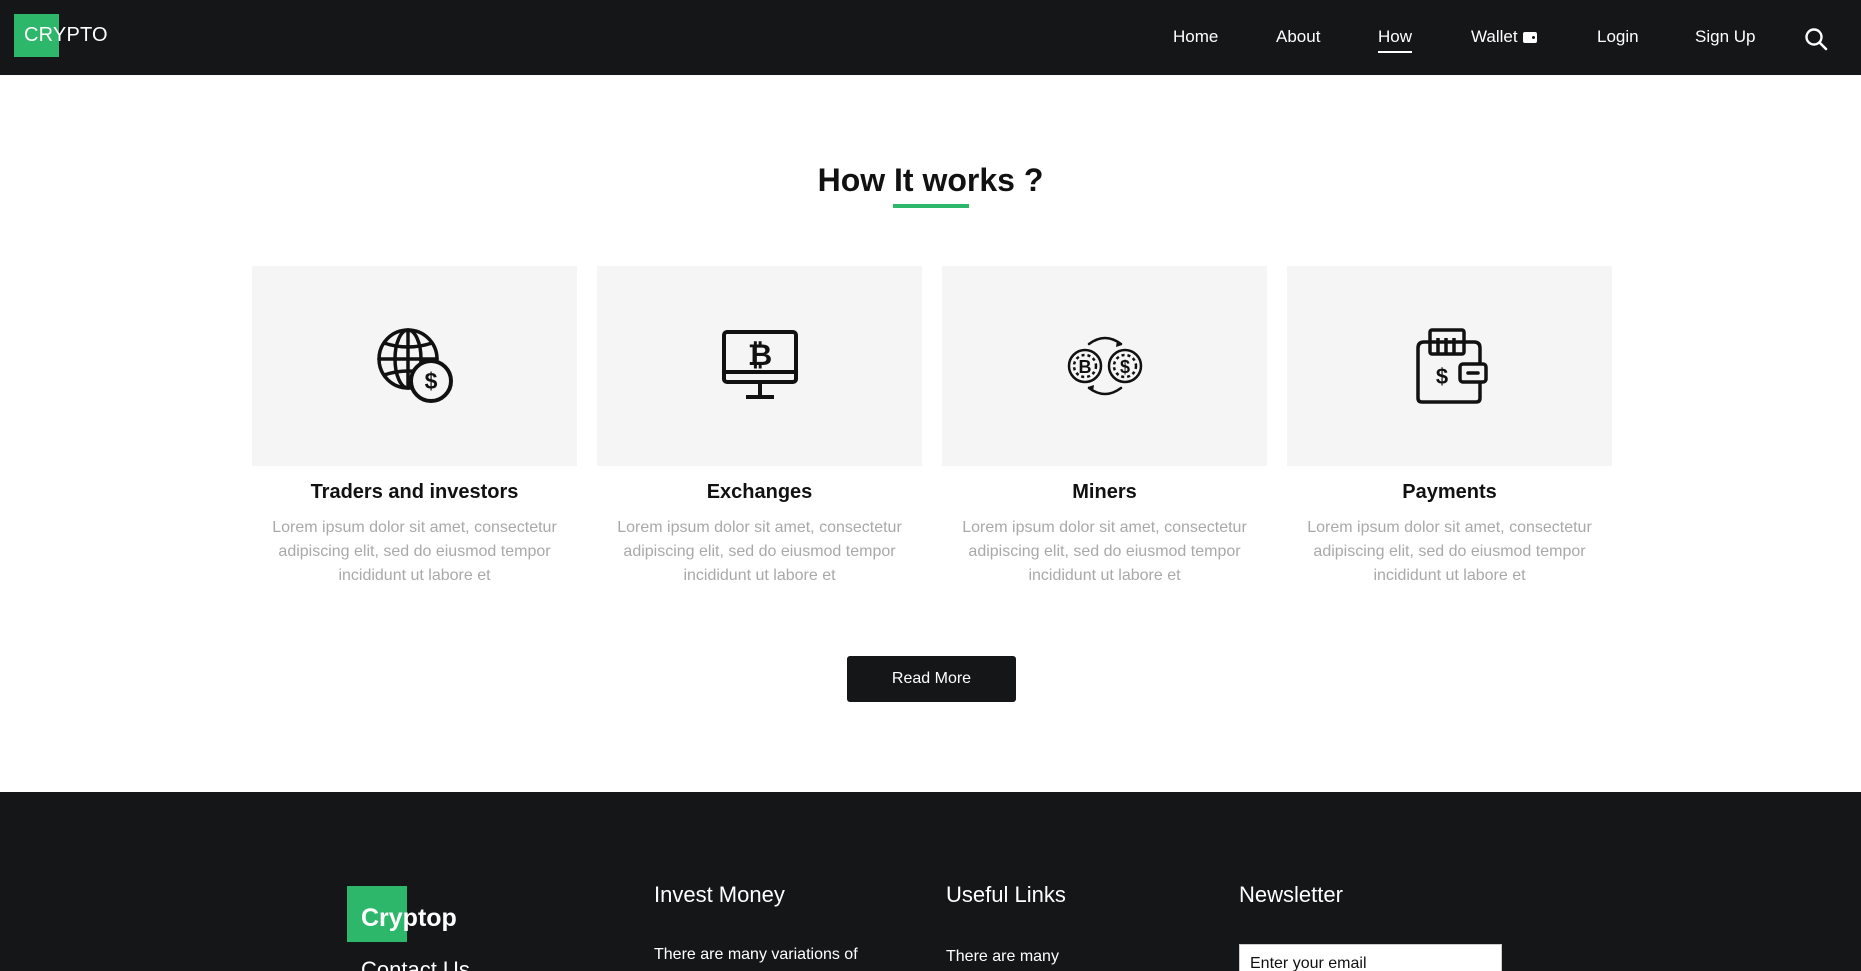 Image resolution: width=1861 pixels, height=971 pixels. Describe the element at coordinates (1725, 37) in the screenshot. I see `nav-sign-up: Sign Up` at that location.